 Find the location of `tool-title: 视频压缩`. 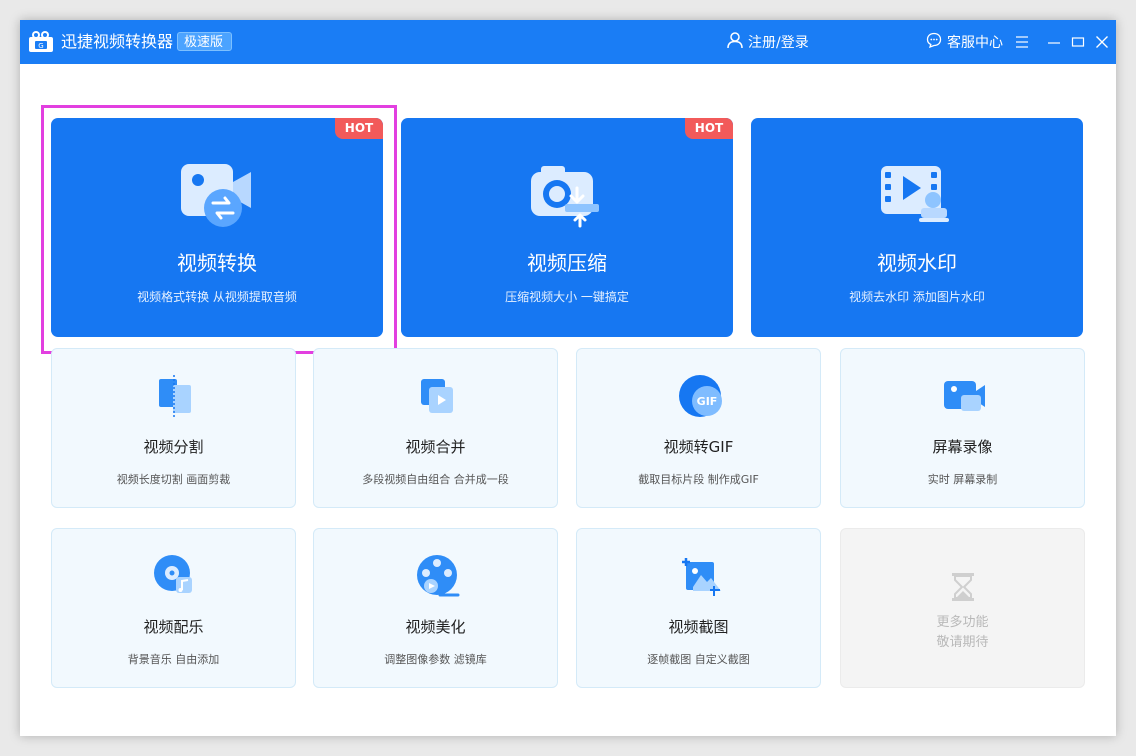

tool-title: 视频压缩 is located at coordinates (567, 263).